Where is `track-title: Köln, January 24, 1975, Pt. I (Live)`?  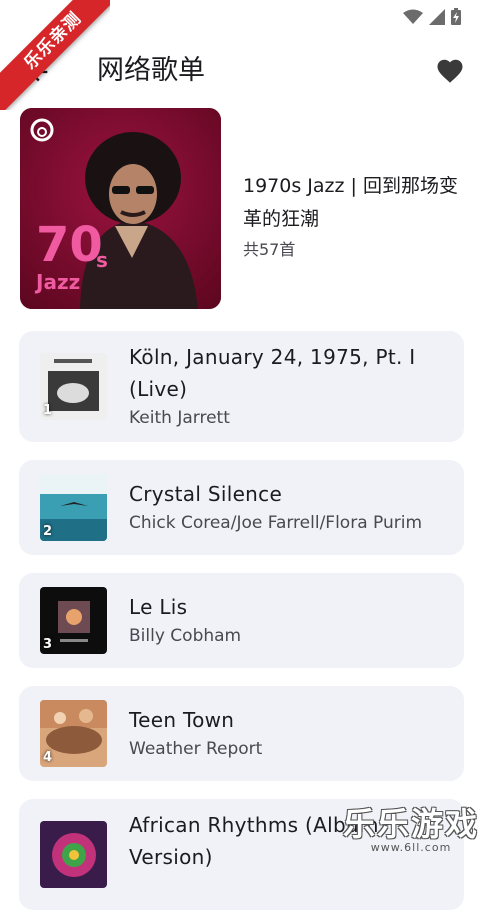
track-title: Köln, January 24, 1975, Pt. I (Live) is located at coordinates (272, 373).